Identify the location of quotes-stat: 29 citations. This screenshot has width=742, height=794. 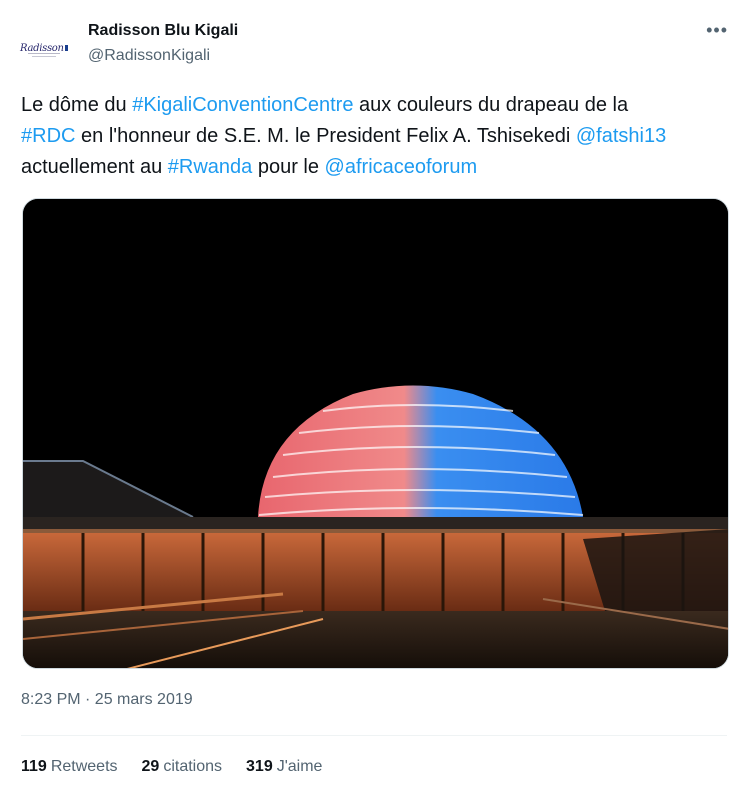
(182, 767).